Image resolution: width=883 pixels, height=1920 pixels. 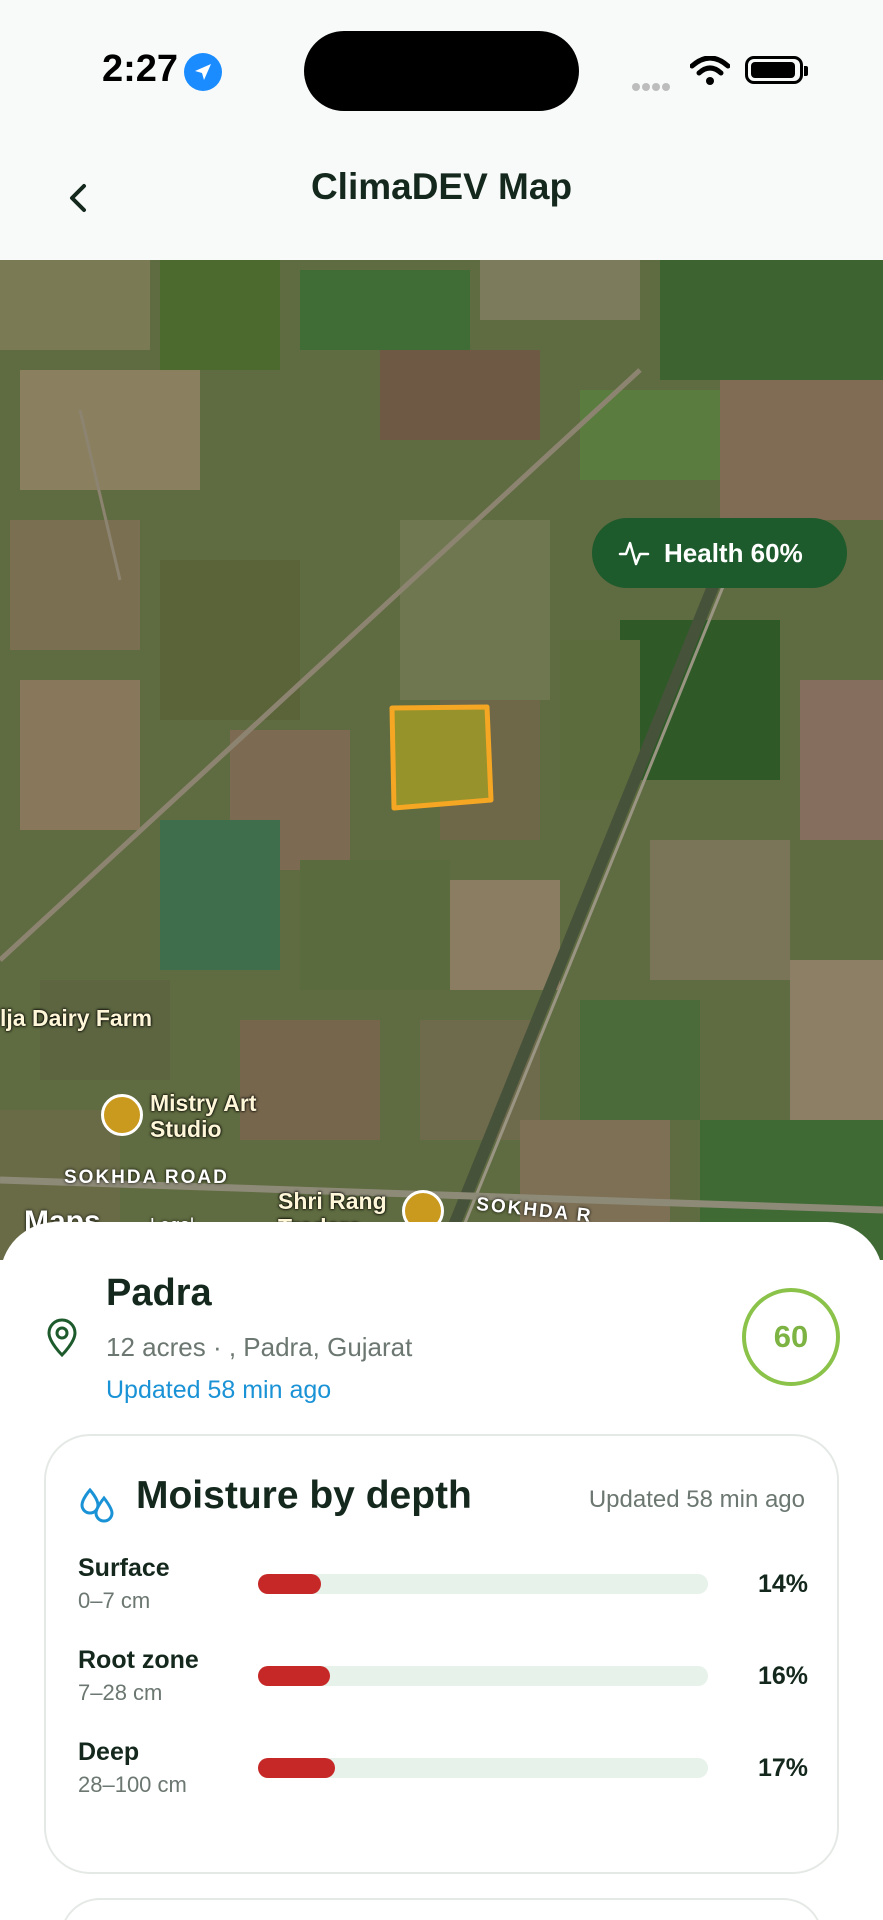 What do you see at coordinates (441, 71) in the screenshot?
I see `dynamic-island` at bounding box center [441, 71].